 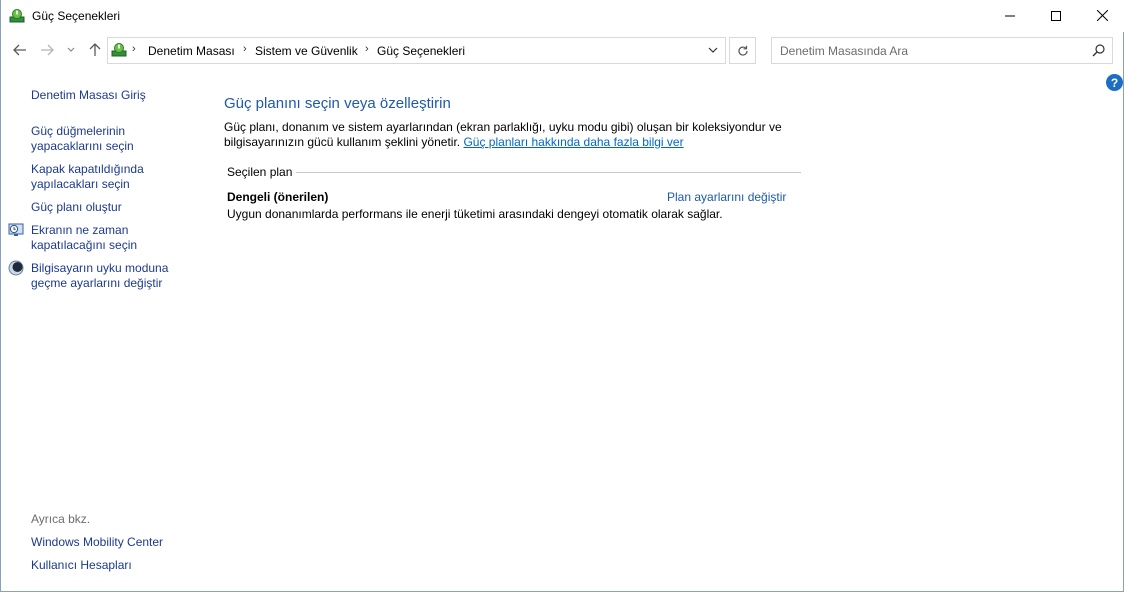 I want to click on maximize-button, so click(x=1056, y=15).